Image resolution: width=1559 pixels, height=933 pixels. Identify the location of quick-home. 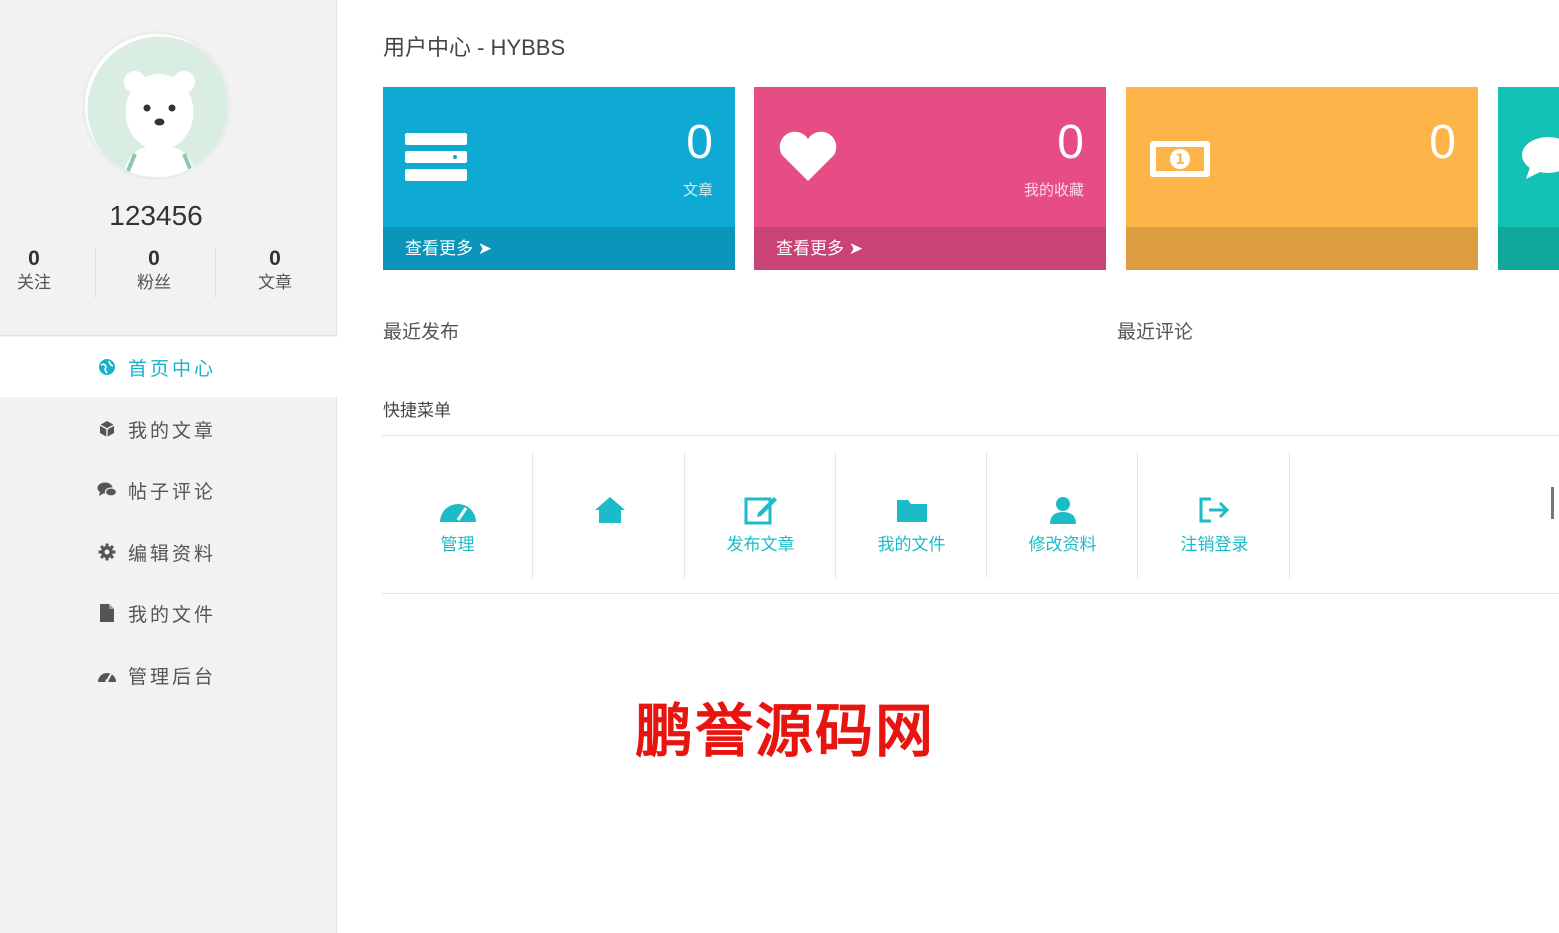
(609, 515).